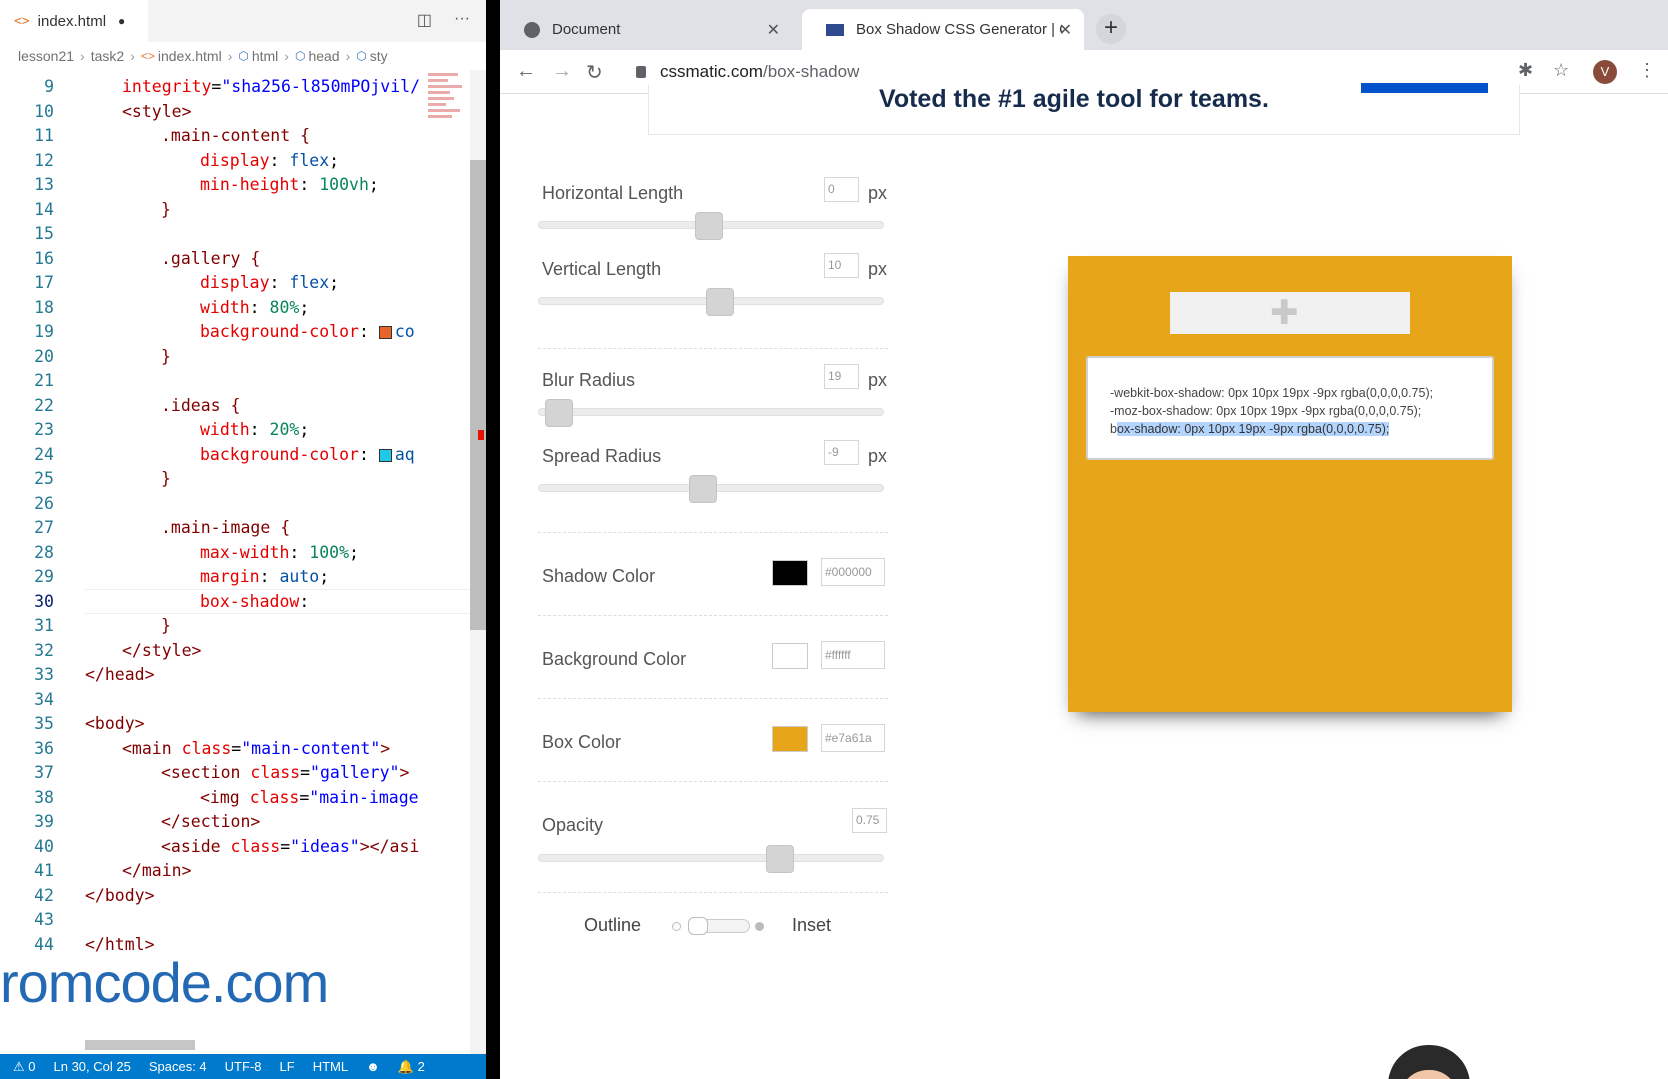 This screenshot has width=1668, height=1079. I want to click on background-color-label: Background Color, so click(614, 659).